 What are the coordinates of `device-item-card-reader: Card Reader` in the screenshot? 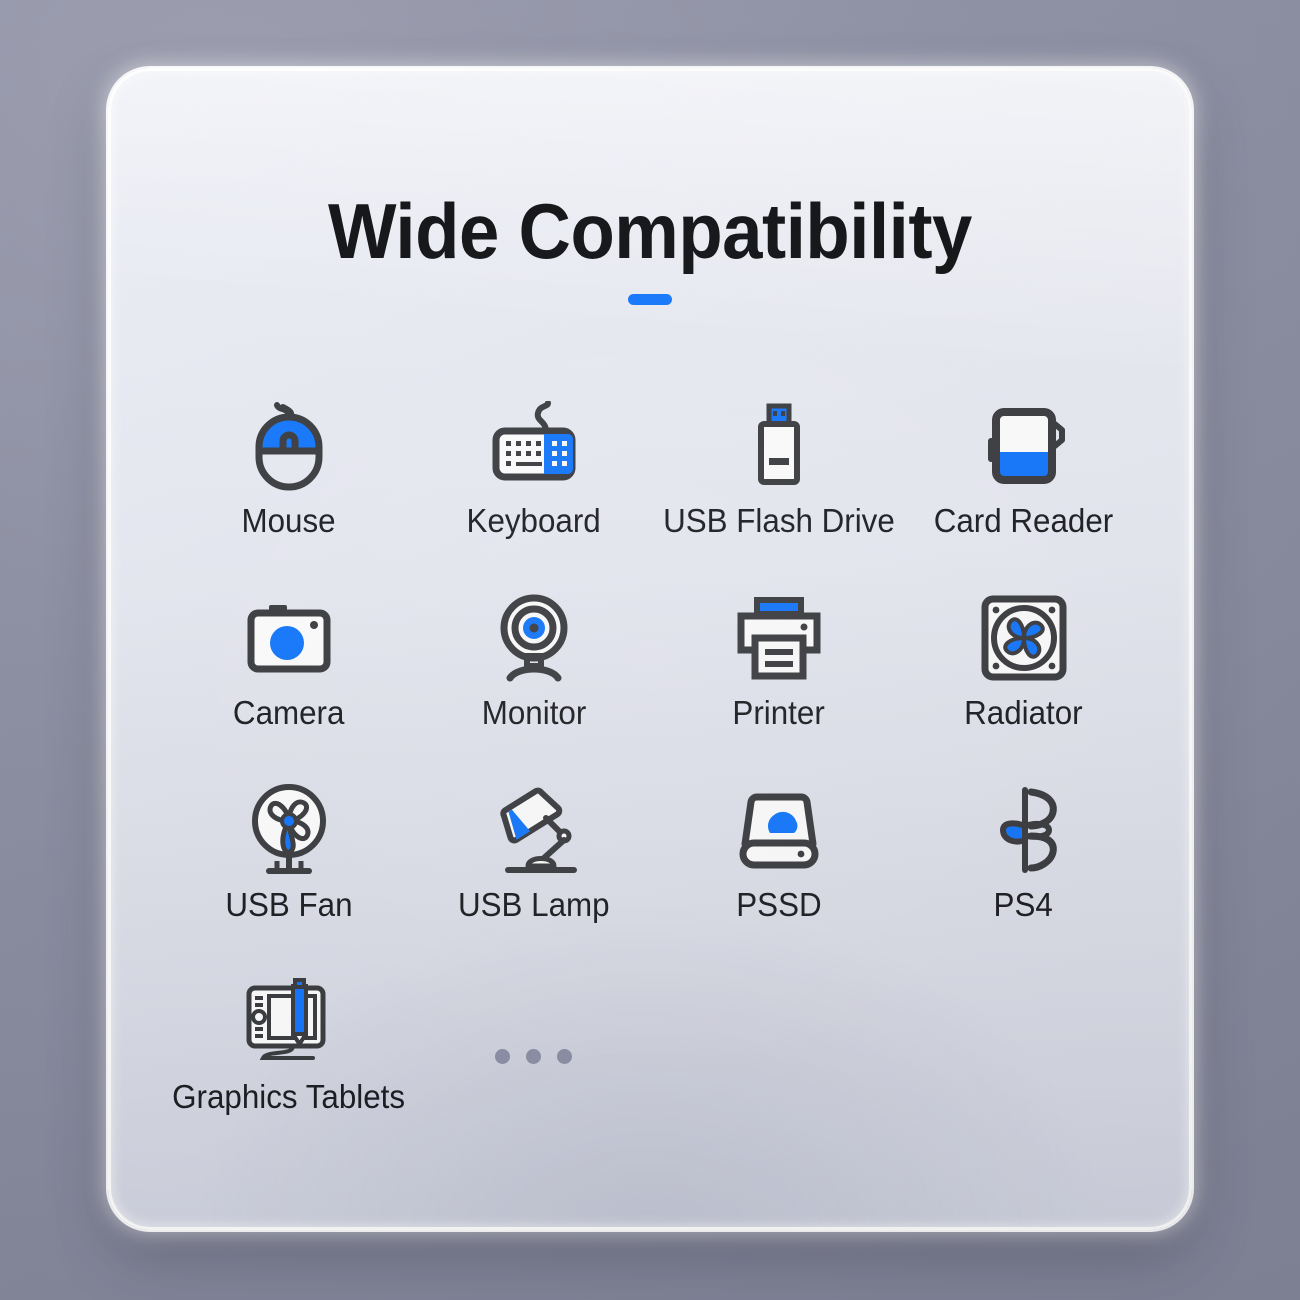 It's located at (1023, 491).